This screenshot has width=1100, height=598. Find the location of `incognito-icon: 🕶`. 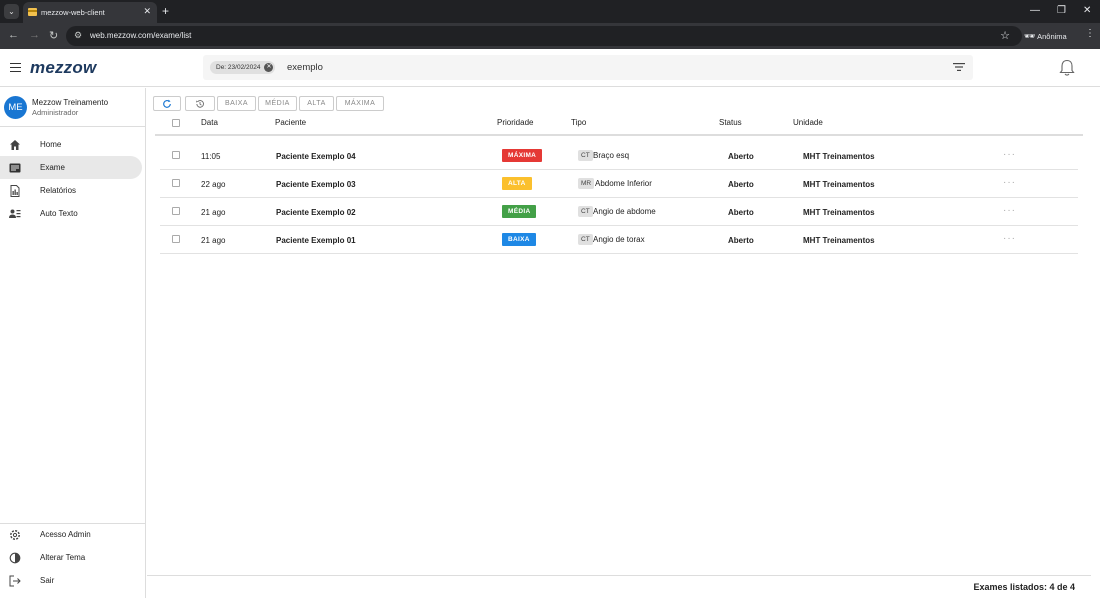

incognito-icon: 🕶 is located at coordinates (1030, 36).